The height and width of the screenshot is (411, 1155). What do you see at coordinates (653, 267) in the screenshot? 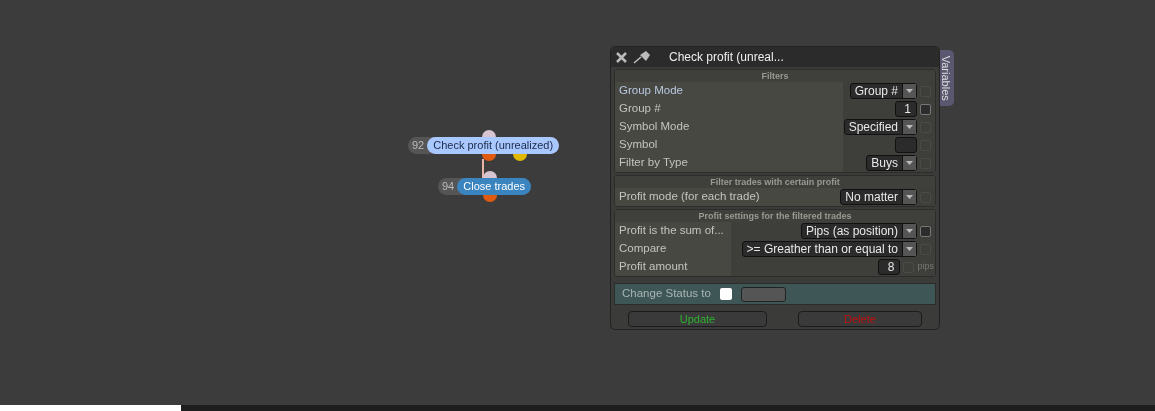
I see `field-label: Profit amount` at bounding box center [653, 267].